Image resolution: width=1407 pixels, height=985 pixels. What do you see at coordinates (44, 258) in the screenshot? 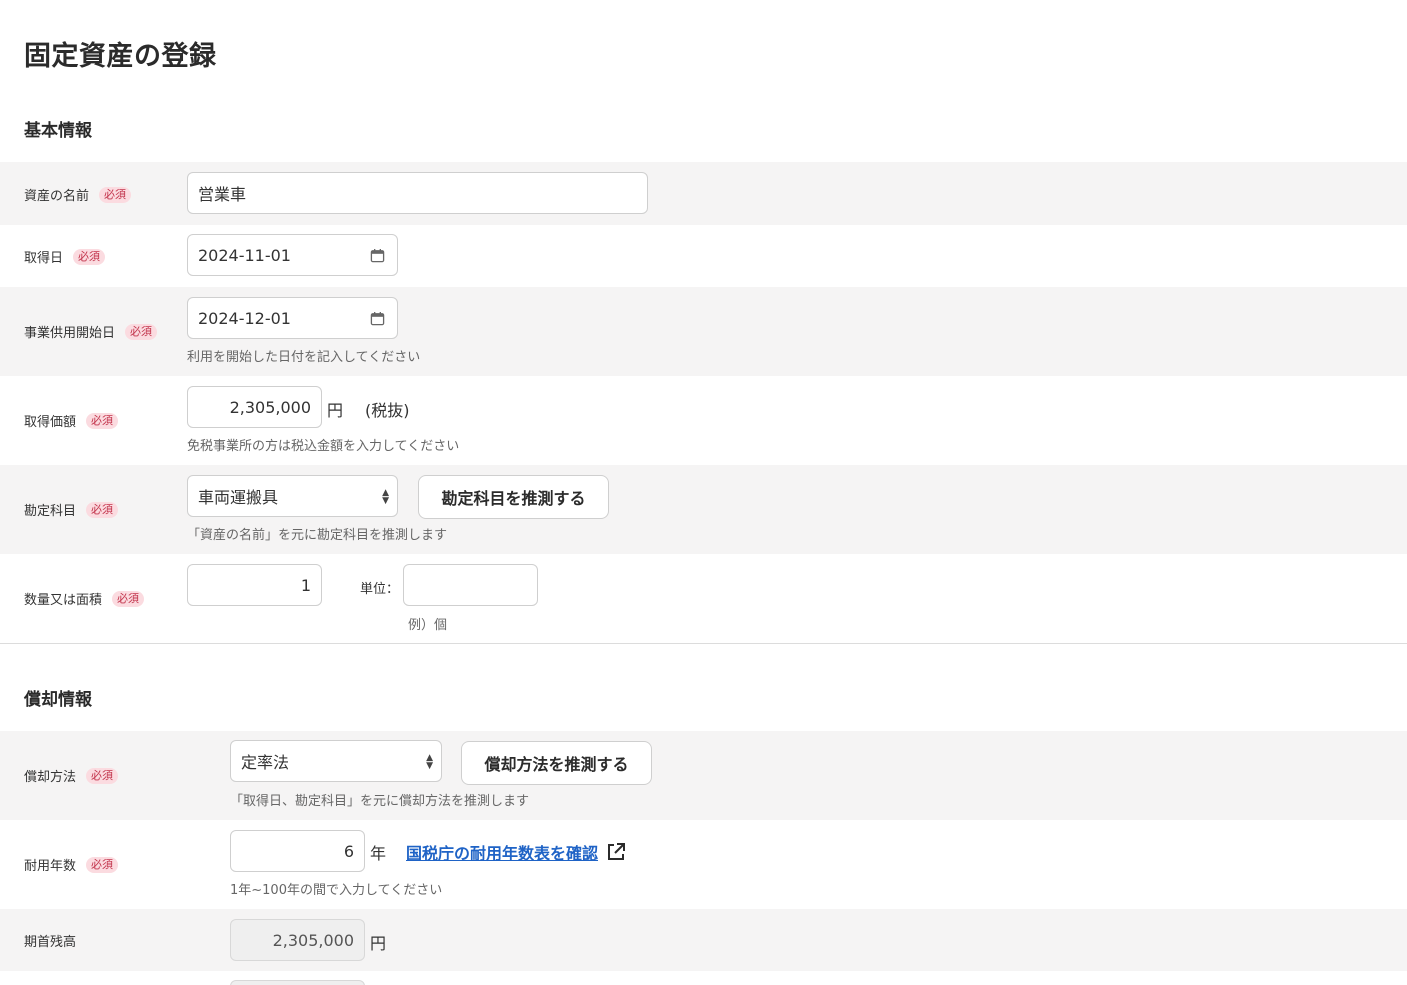
I see `label-text: 取得日` at bounding box center [44, 258].